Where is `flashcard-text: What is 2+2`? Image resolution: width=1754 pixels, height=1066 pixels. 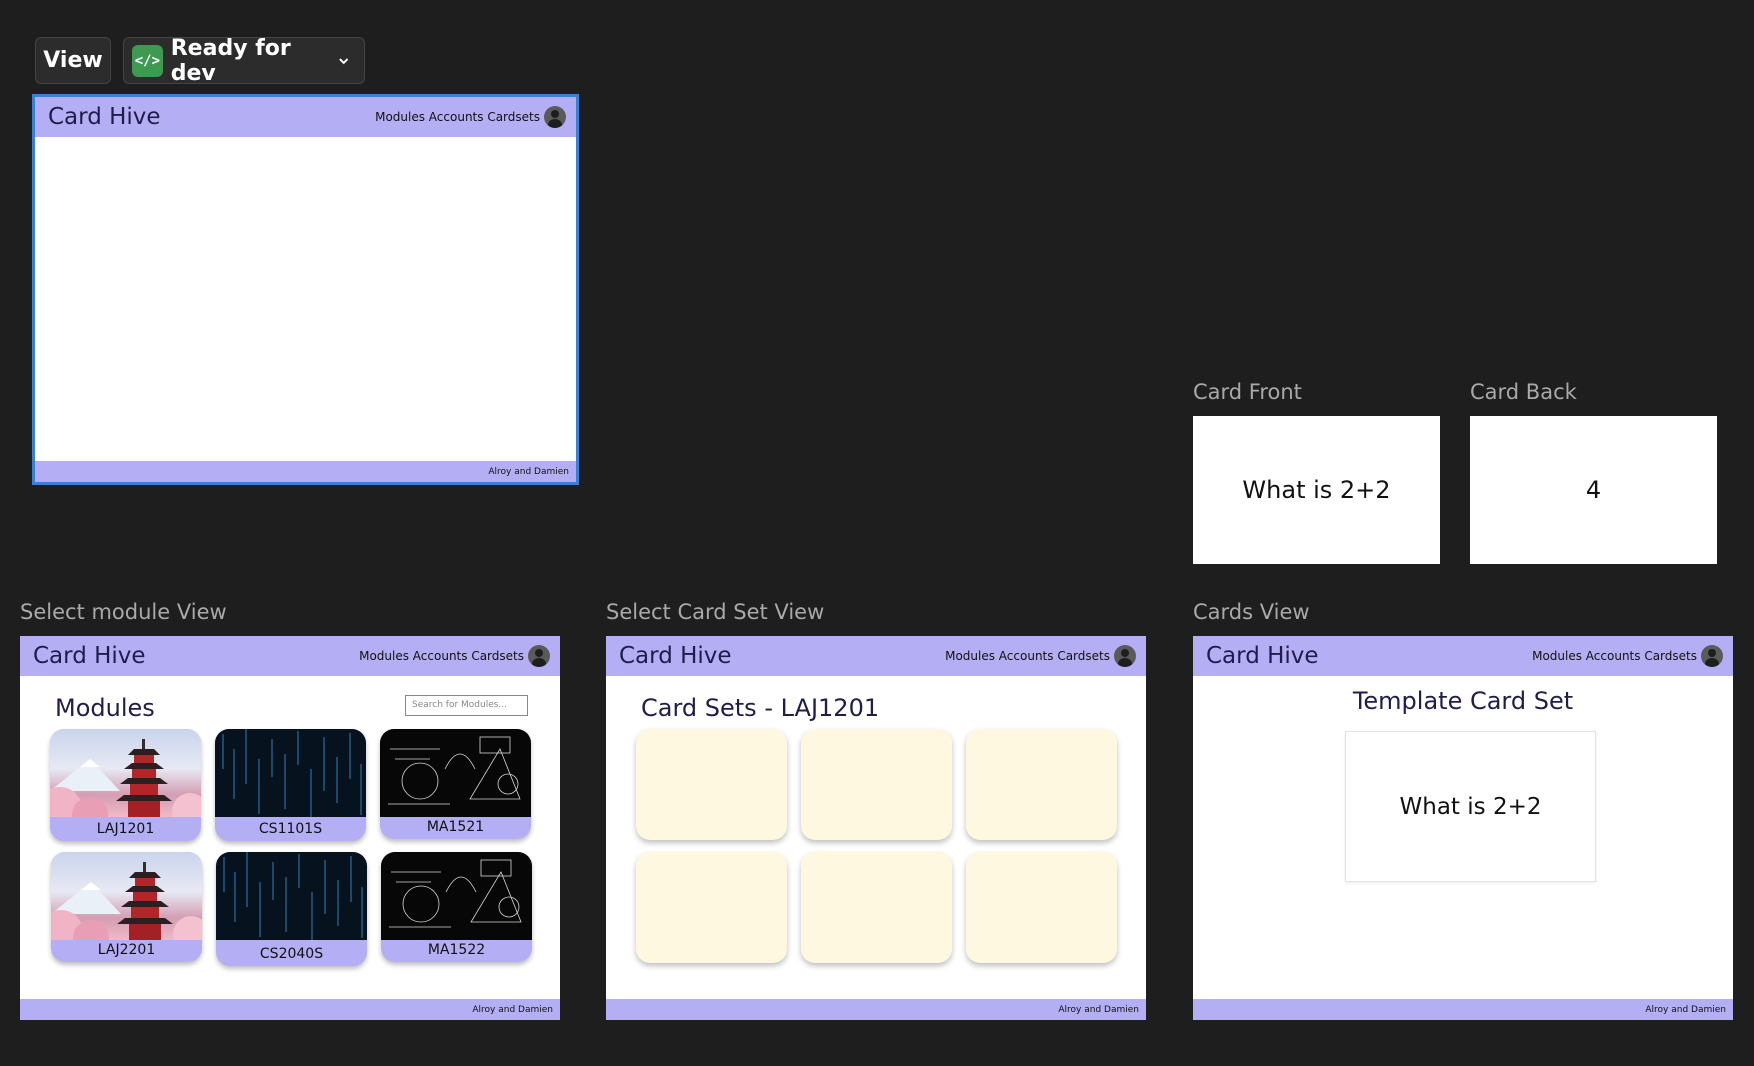
flashcard-text: What is 2+2 is located at coordinates (1470, 806).